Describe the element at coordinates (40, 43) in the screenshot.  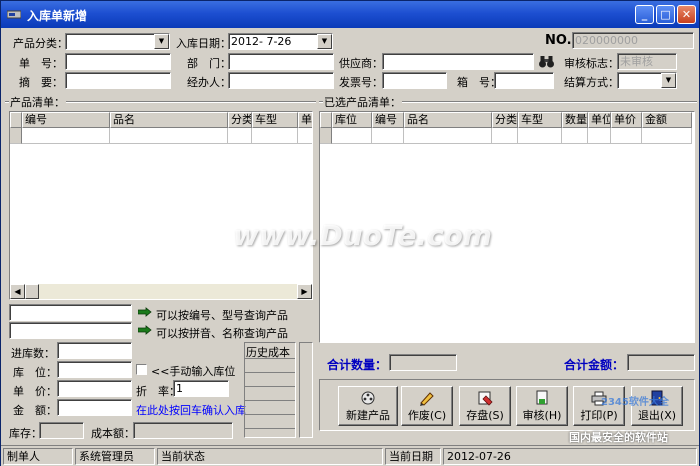
I see `category-label: 产品分类：` at that location.